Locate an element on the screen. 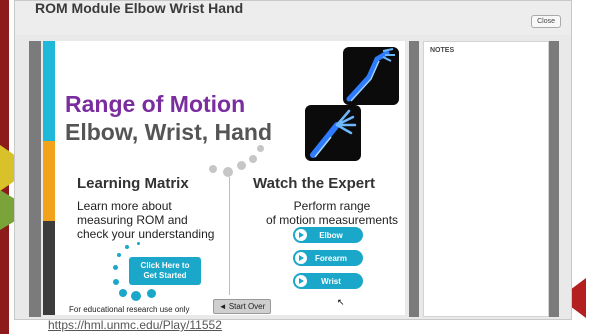  left-scroll-bar is located at coordinates (35, 179).